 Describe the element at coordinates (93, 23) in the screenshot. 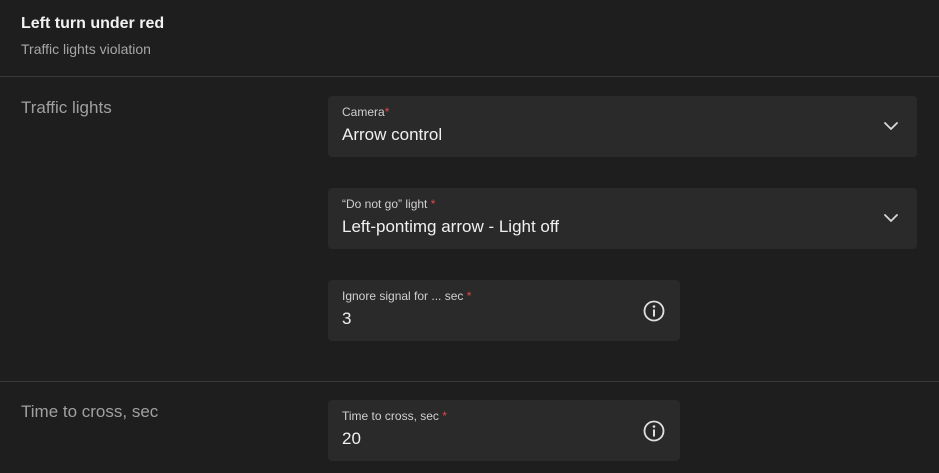

I see `page-title: Left turn under red` at that location.